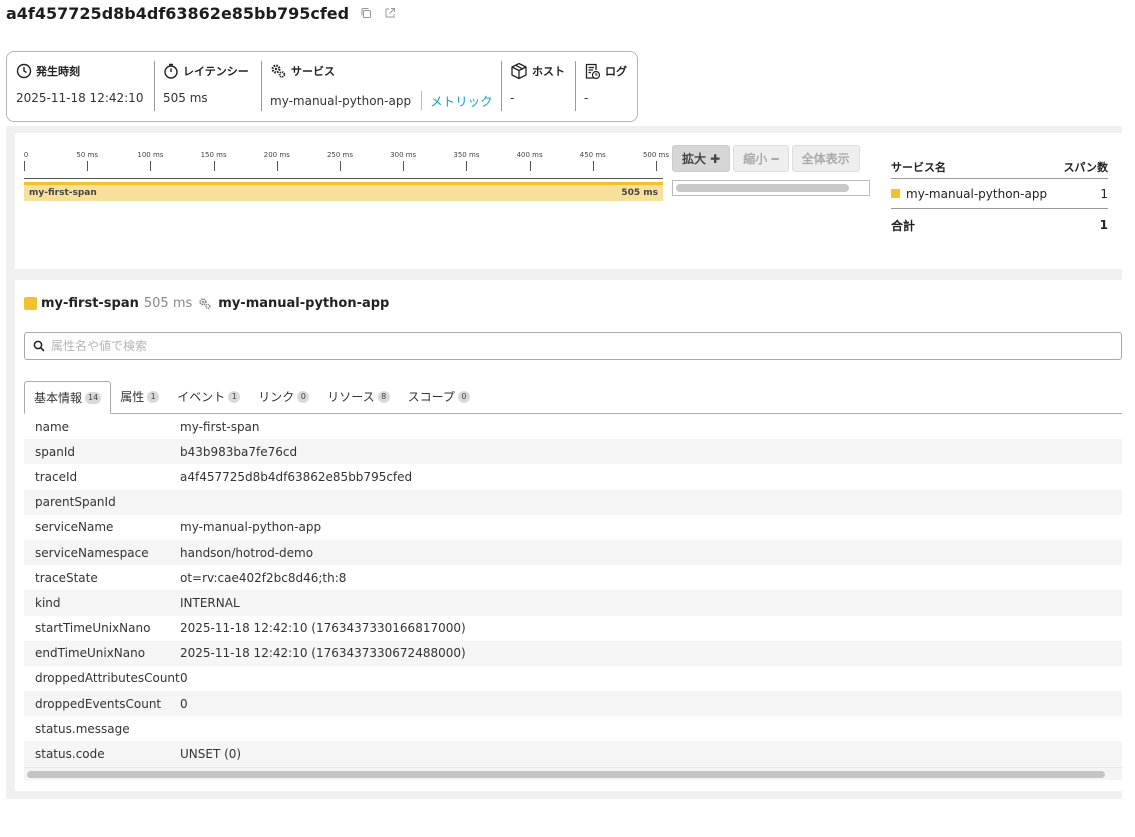 This screenshot has width=1135, height=837. I want to click on tab-3: リンク 0, so click(283, 396).